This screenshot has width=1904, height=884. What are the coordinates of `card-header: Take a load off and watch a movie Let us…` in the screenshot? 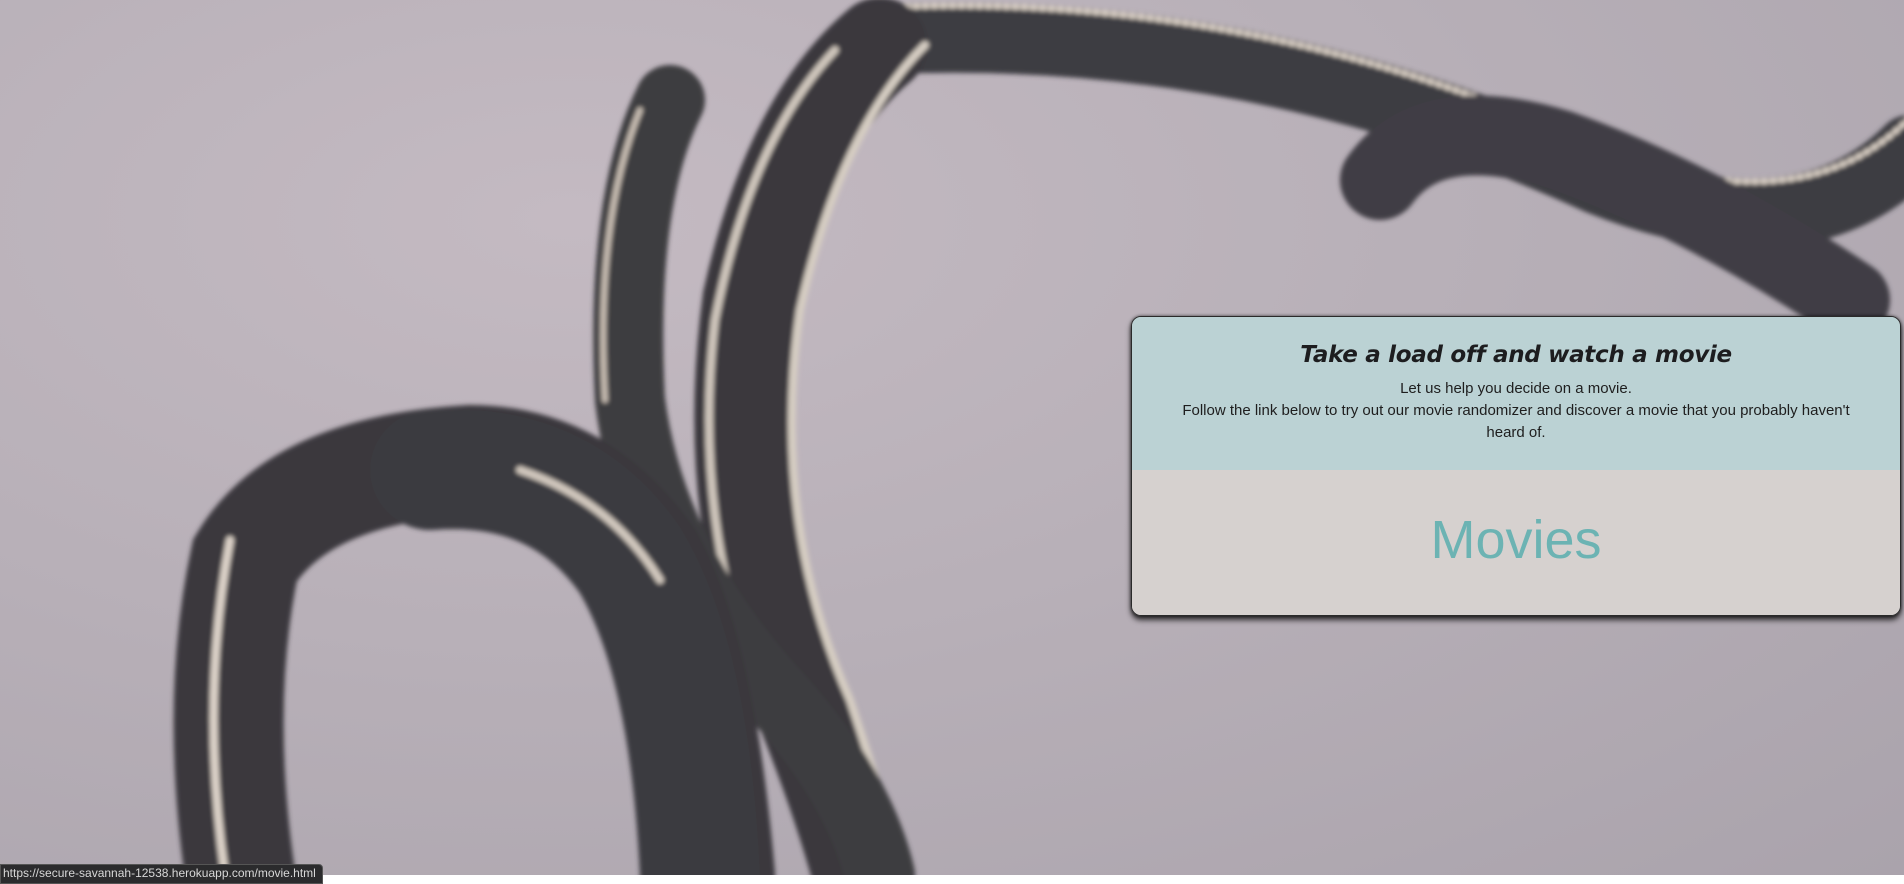 It's located at (1516, 393).